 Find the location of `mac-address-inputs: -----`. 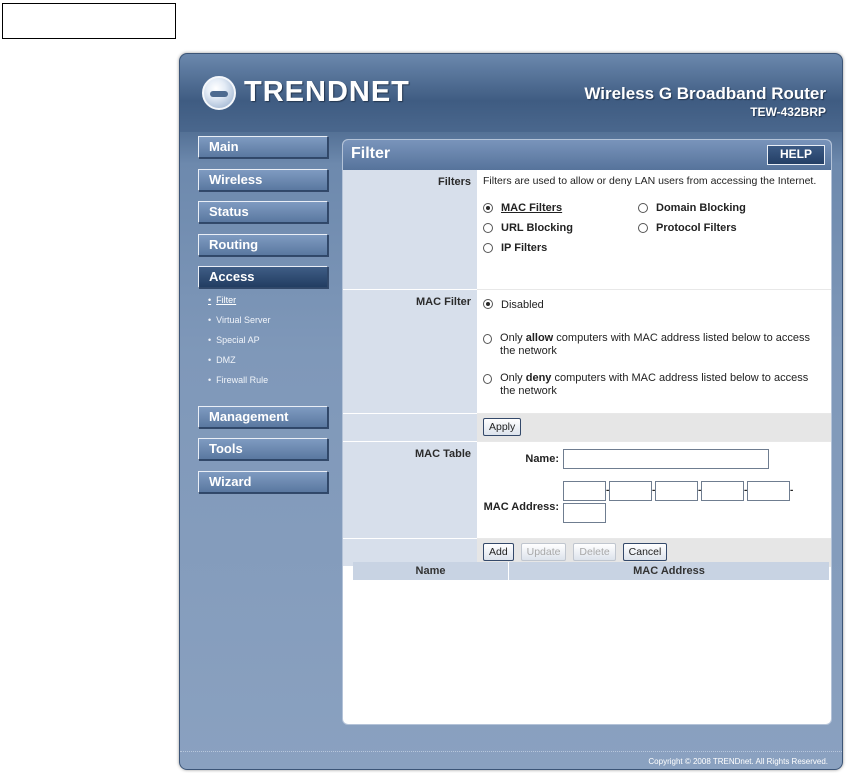

mac-address-inputs: ----- is located at coordinates (683, 502).